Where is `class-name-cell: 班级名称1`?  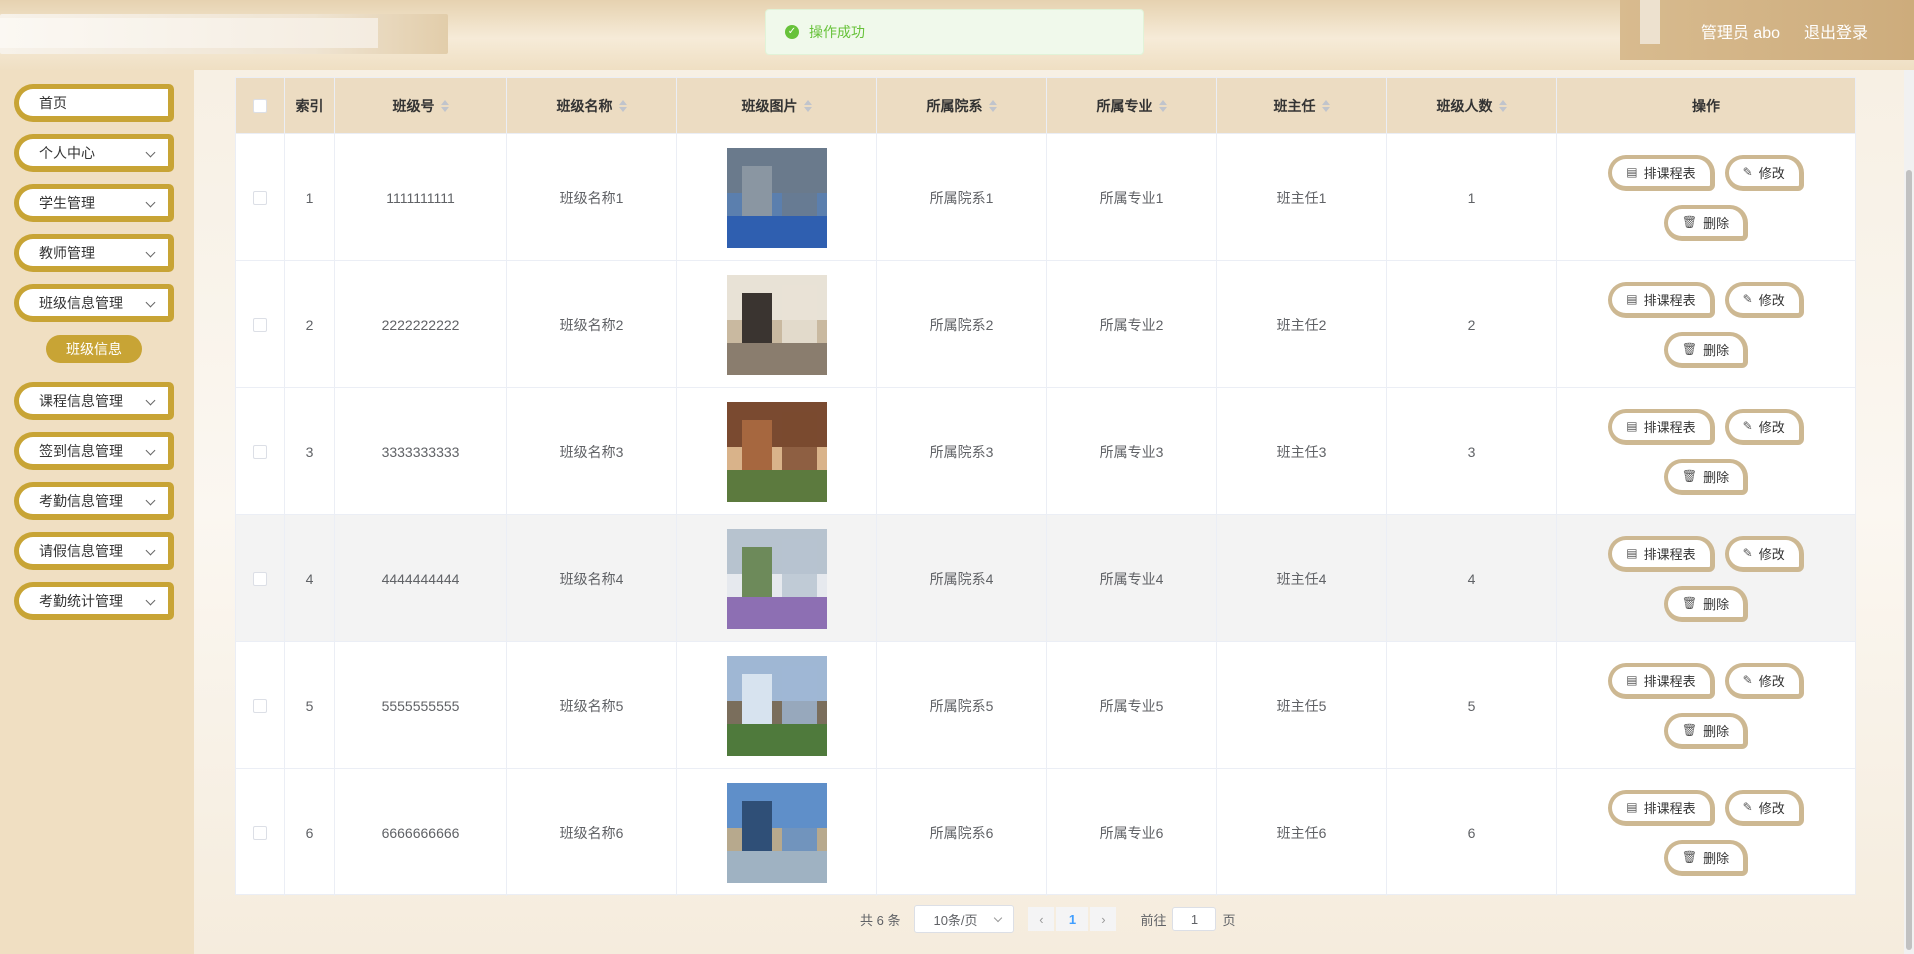 class-name-cell: 班级名称1 is located at coordinates (592, 197).